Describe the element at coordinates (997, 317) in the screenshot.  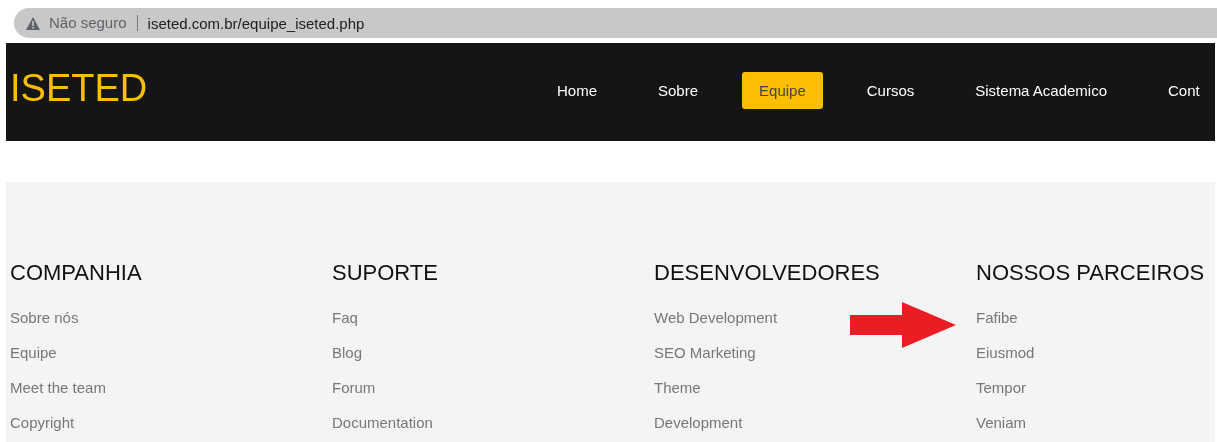
I see `footer-link: Fafibe` at that location.